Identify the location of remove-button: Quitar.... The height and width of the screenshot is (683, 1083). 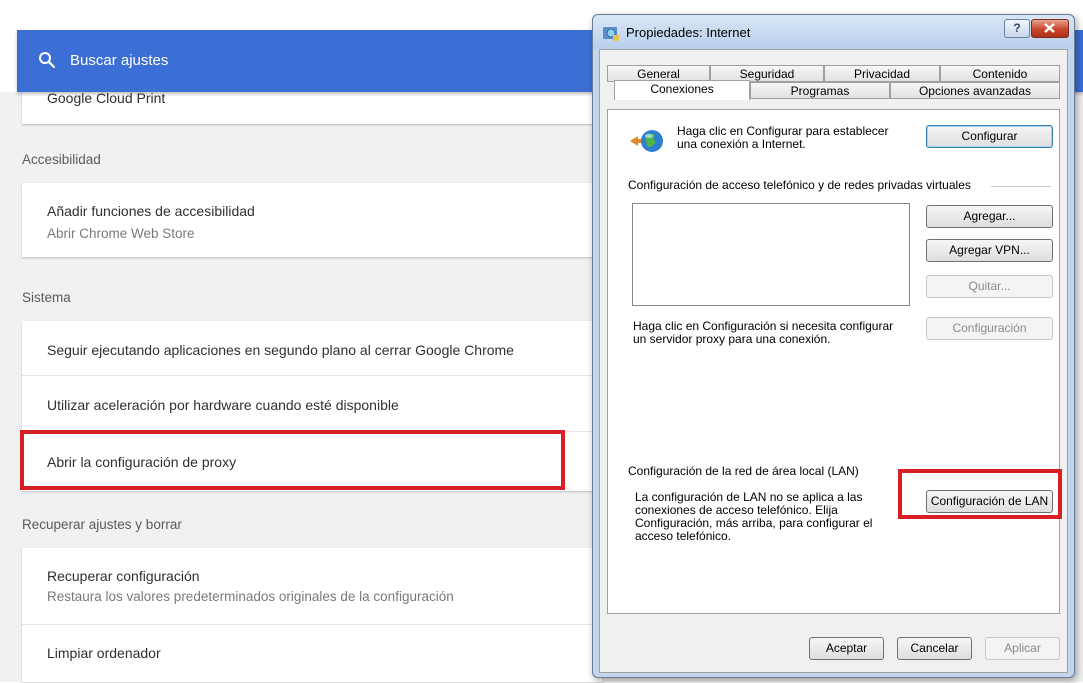
(989, 286).